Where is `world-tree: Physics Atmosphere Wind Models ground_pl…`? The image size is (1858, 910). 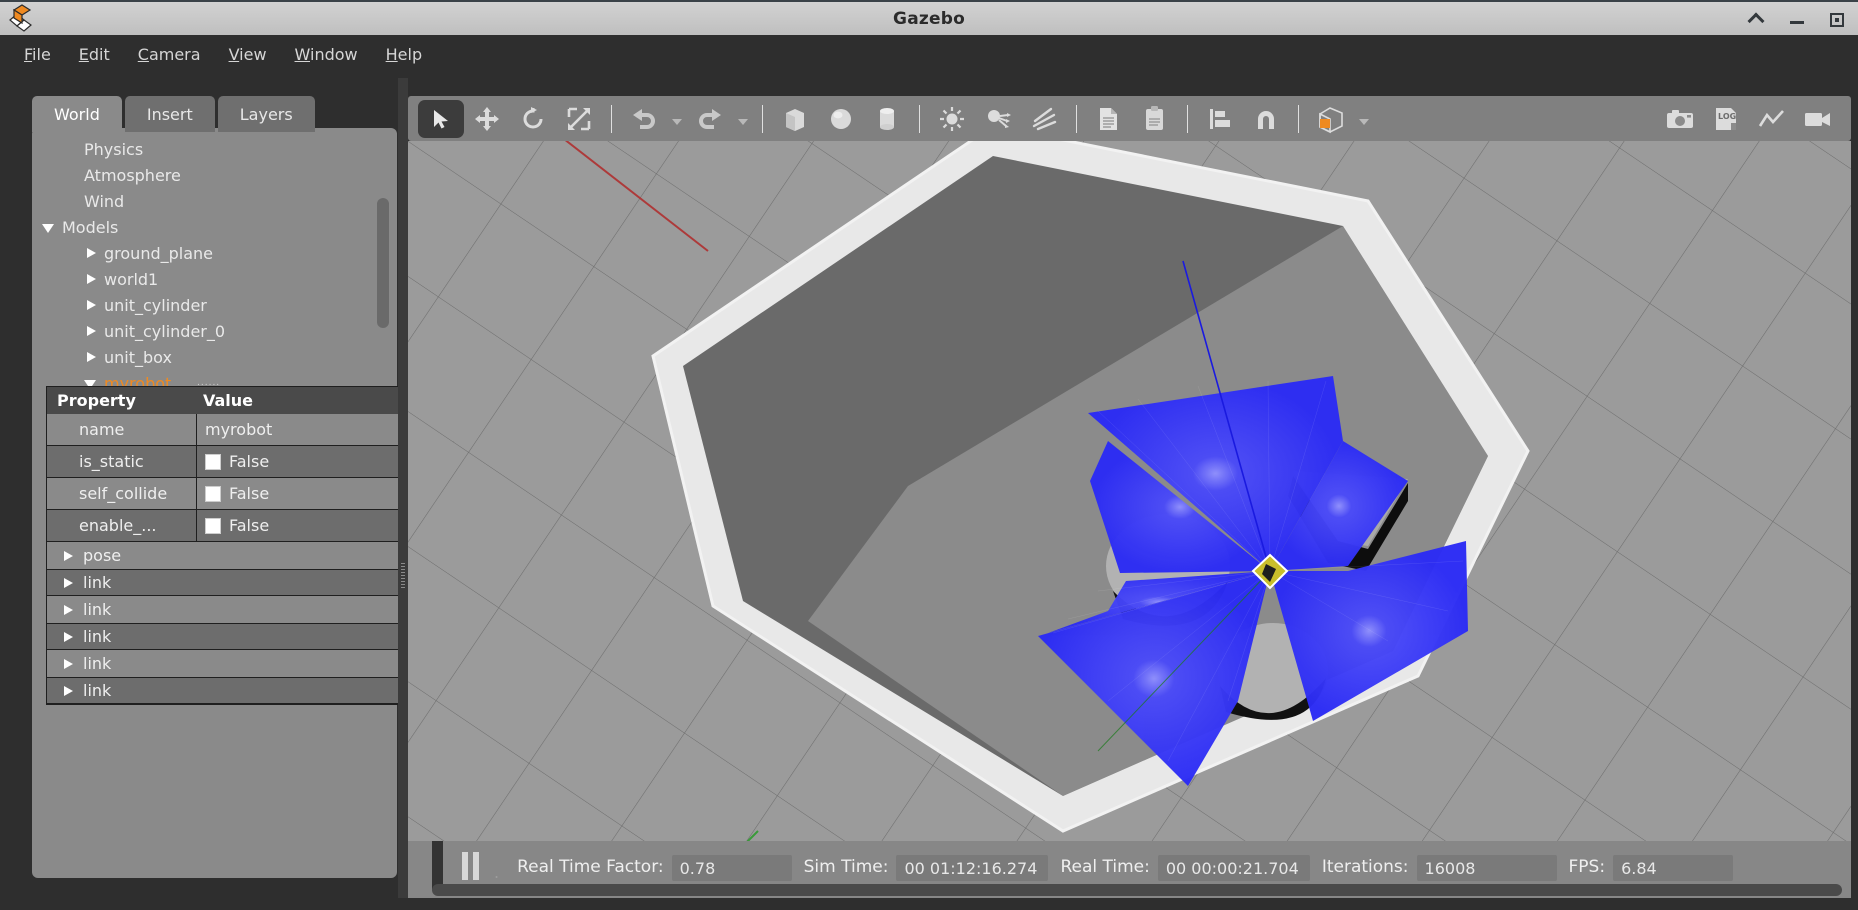 world-tree: Physics Atmosphere Wind Models ground_pl… is located at coordinates (214, 266).